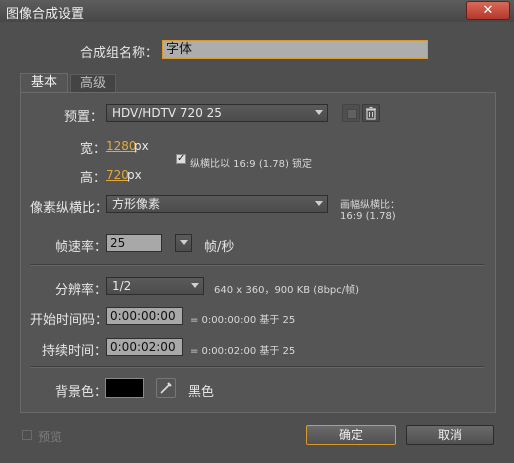 This screenshot has width=514, height=463. I want to click on start-timecode-label: 开始时间码：, so click(69, 320).